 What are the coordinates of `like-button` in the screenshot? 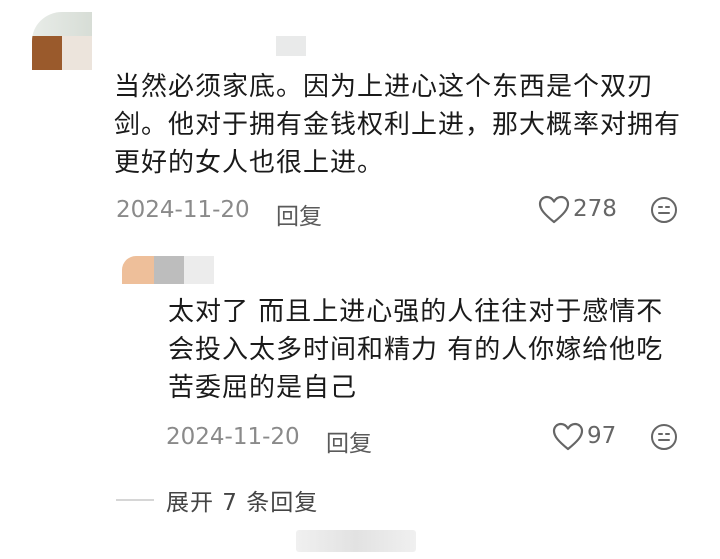 It's located at (554, 210).